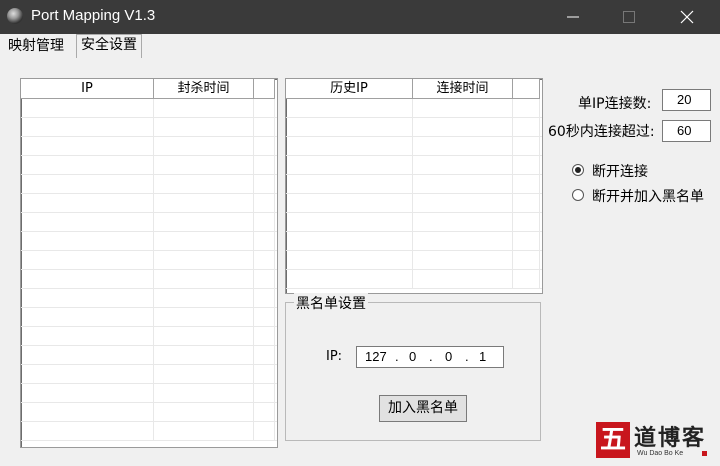  What do you see at coordinates (482, 356) in the screenshot?
I see `ip-octet-4: 1` at bounding box center [482, 356].